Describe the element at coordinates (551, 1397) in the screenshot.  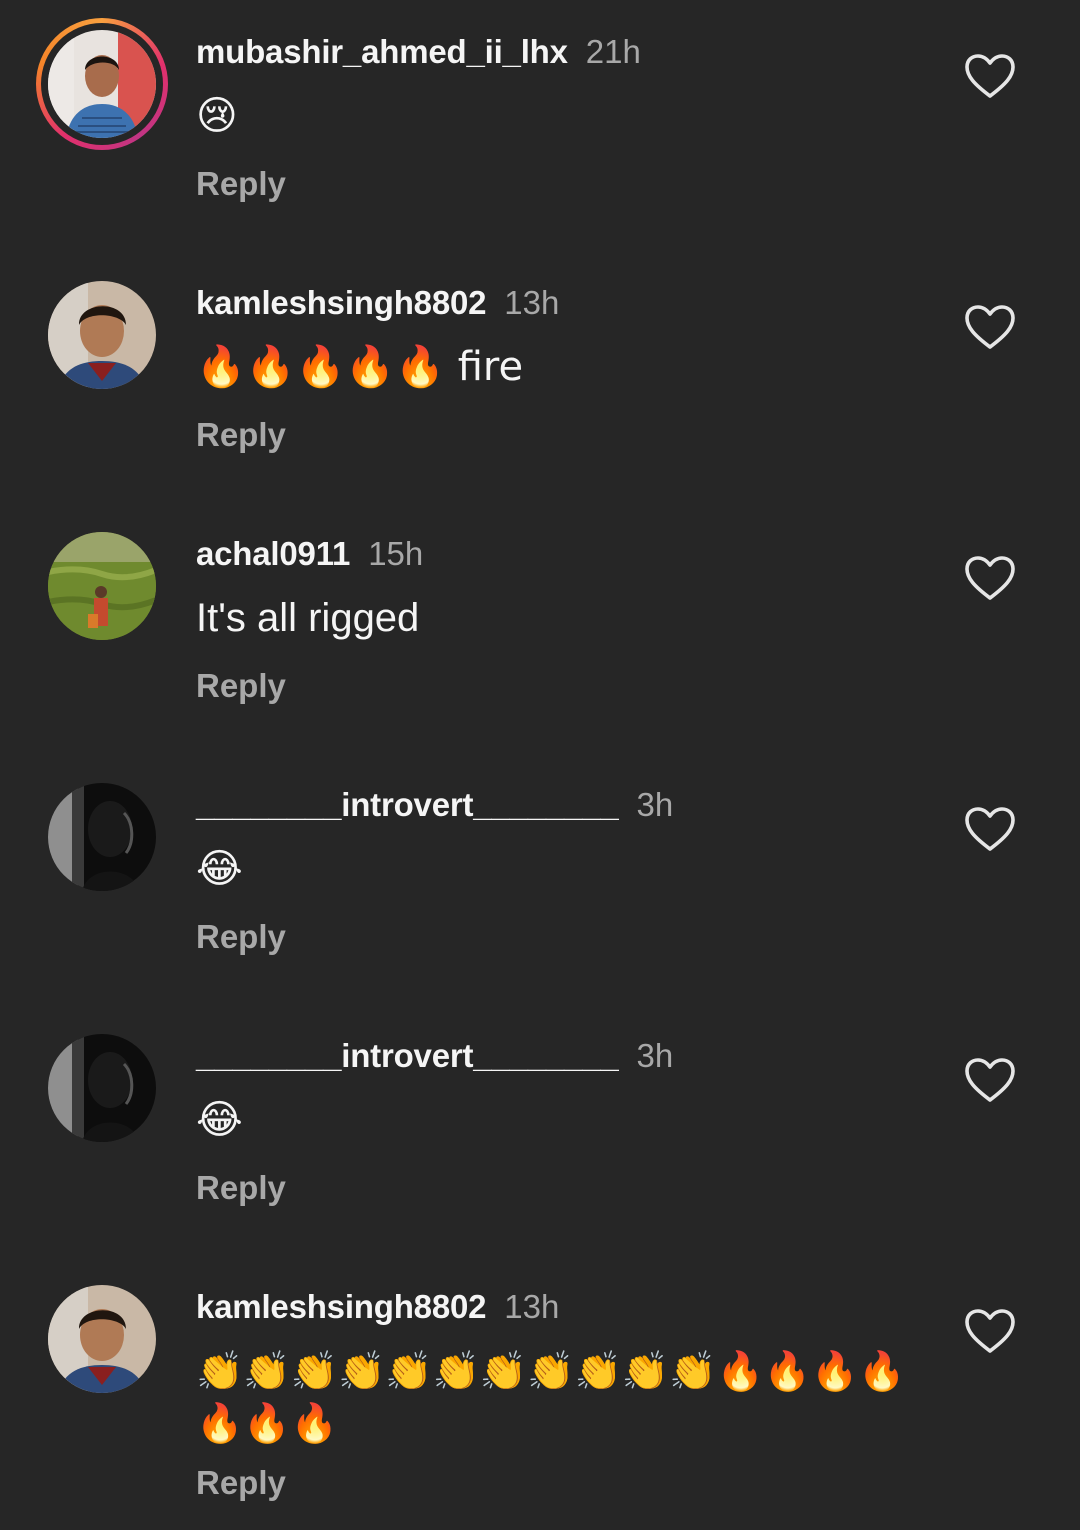
I see `comment-text: 👏👏👏👏👏👏👏👏👏👏👏🔥🔥🔥🔥🔥🔥🔥` at that location.